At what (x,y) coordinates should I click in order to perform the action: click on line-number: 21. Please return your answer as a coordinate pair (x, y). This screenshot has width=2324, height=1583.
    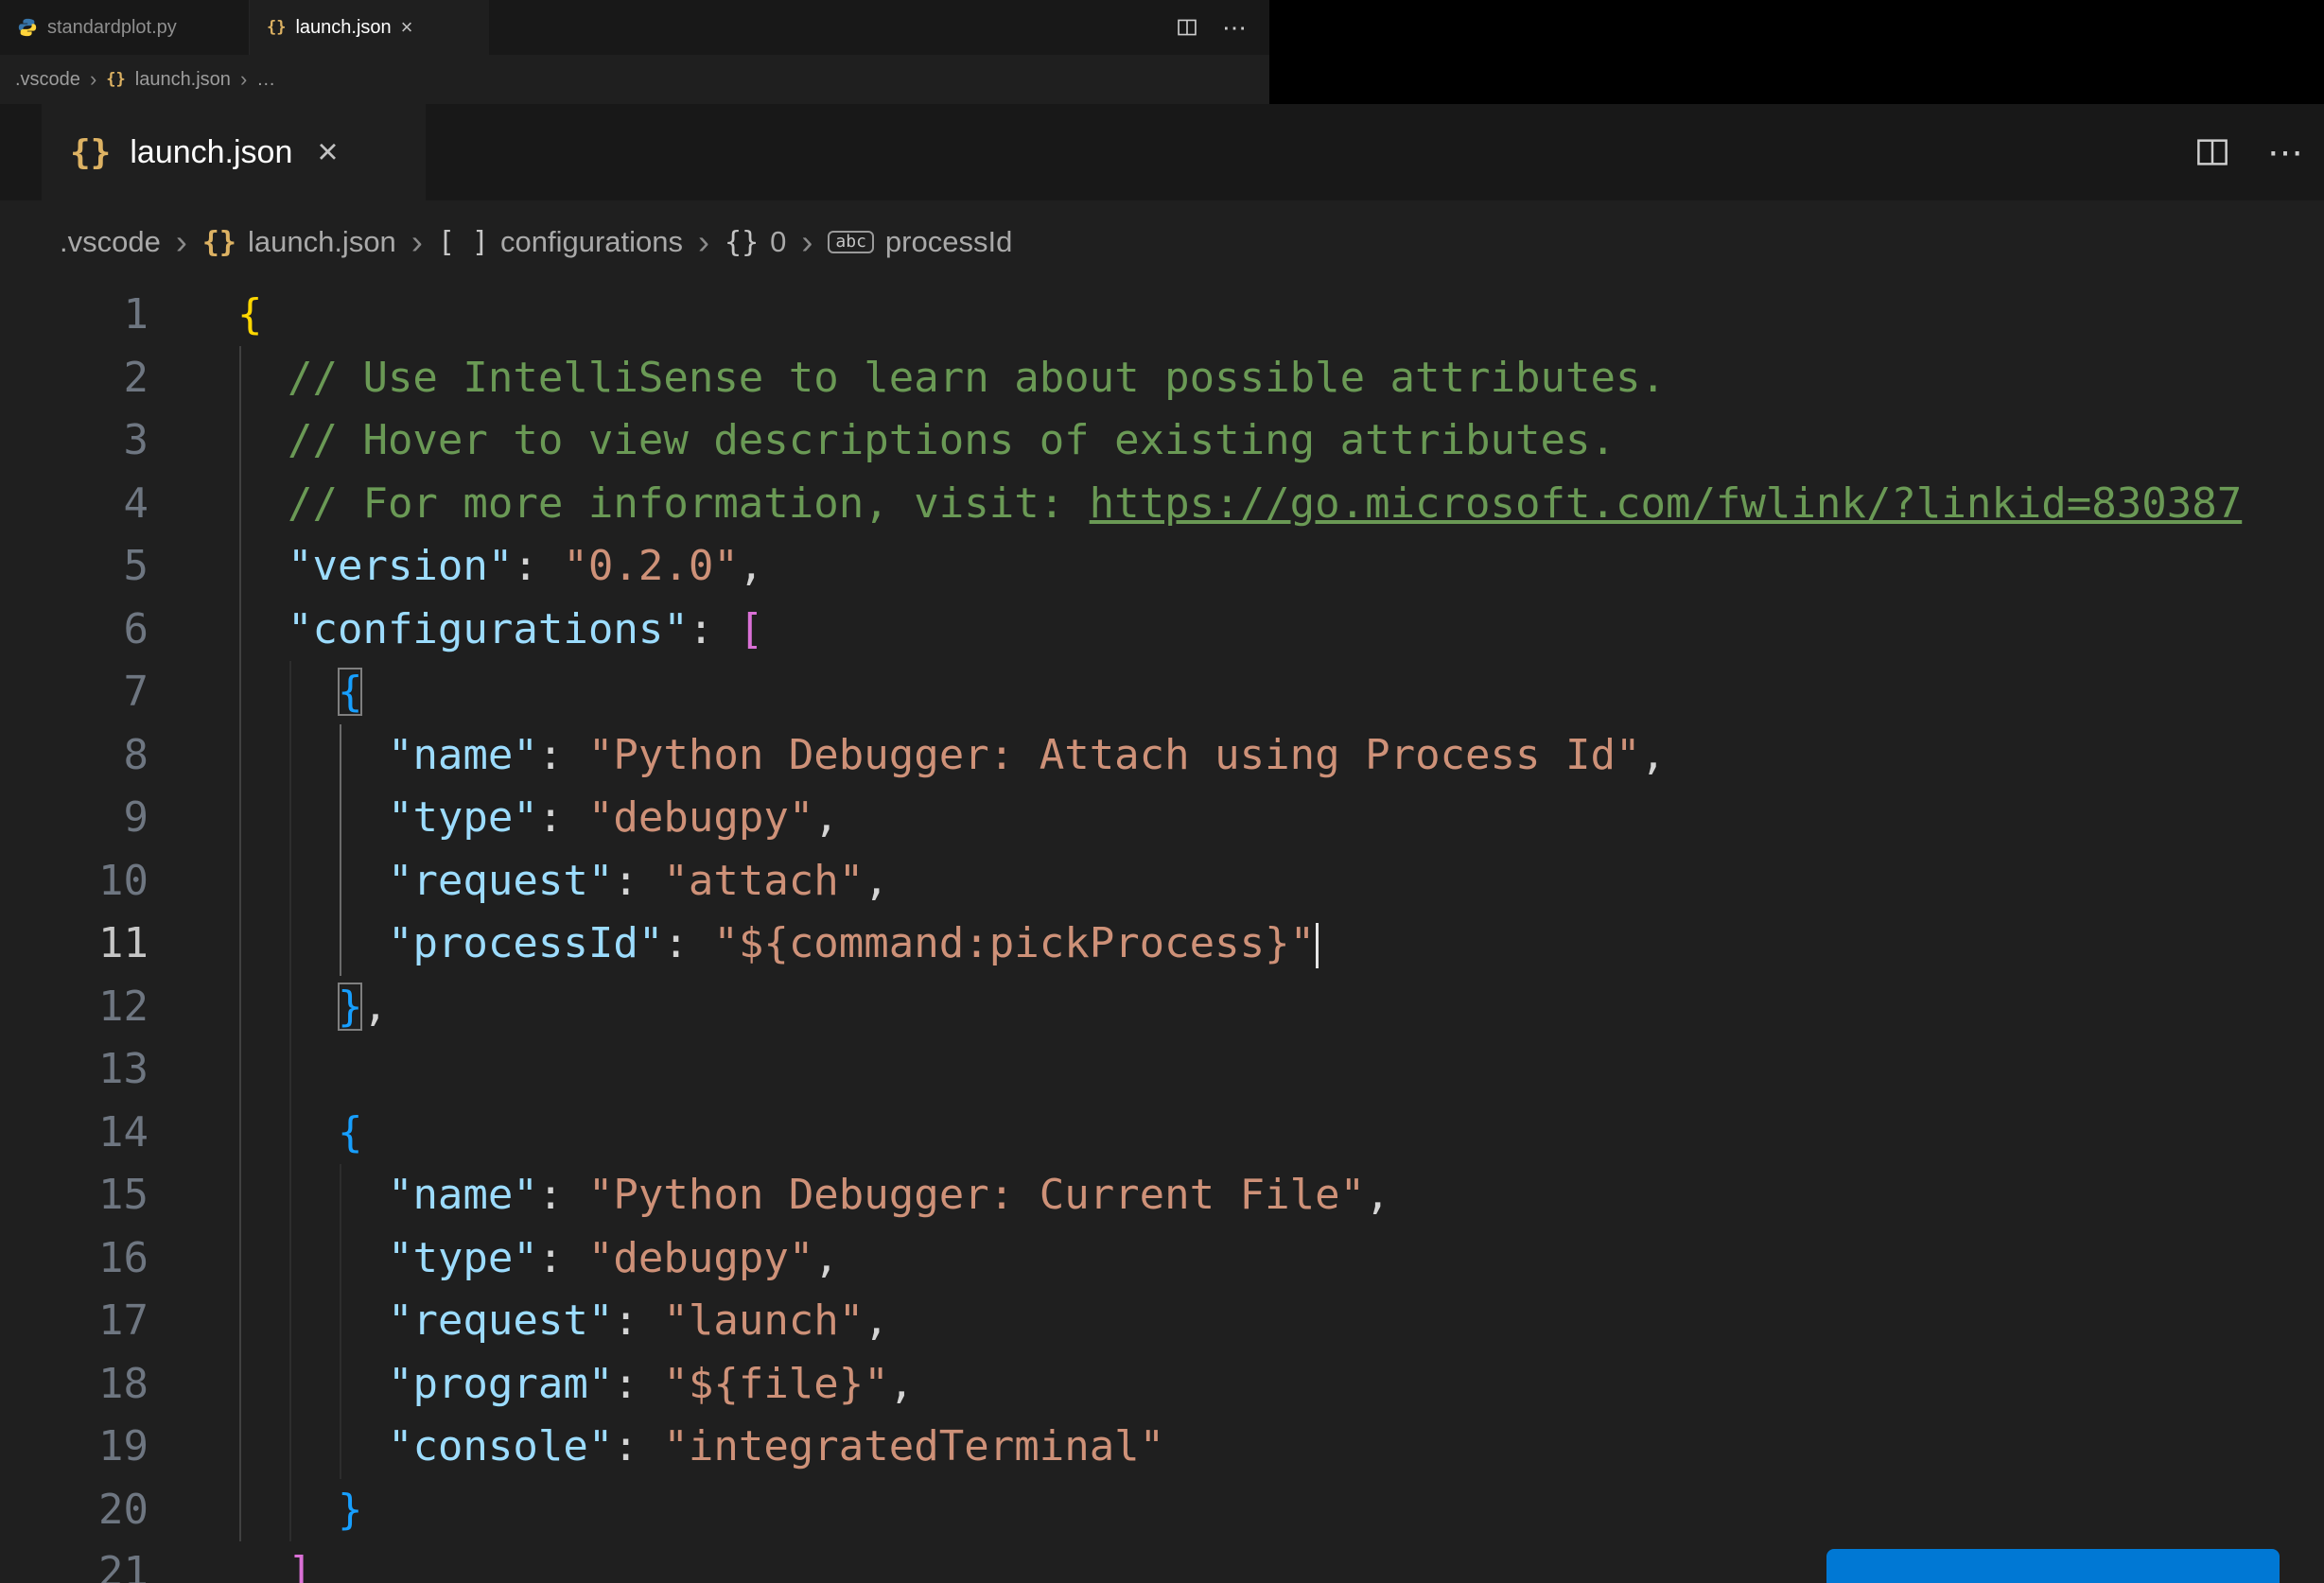
    Looking at the image, I should click on (74, 1562).